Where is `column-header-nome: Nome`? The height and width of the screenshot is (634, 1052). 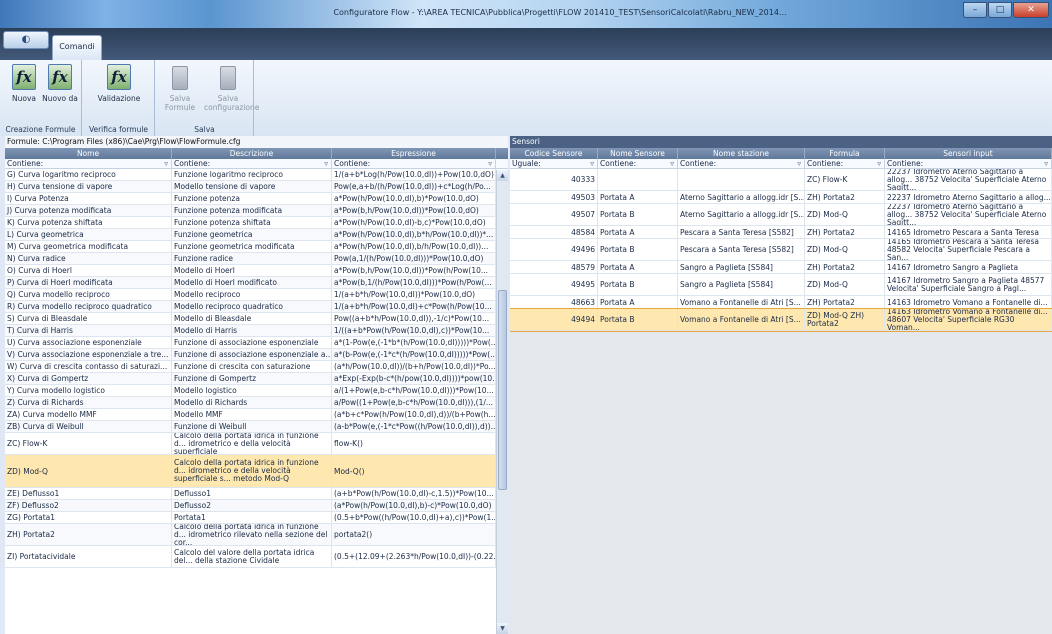 column-header-nome: Nome is located at coordinates (88, 153).